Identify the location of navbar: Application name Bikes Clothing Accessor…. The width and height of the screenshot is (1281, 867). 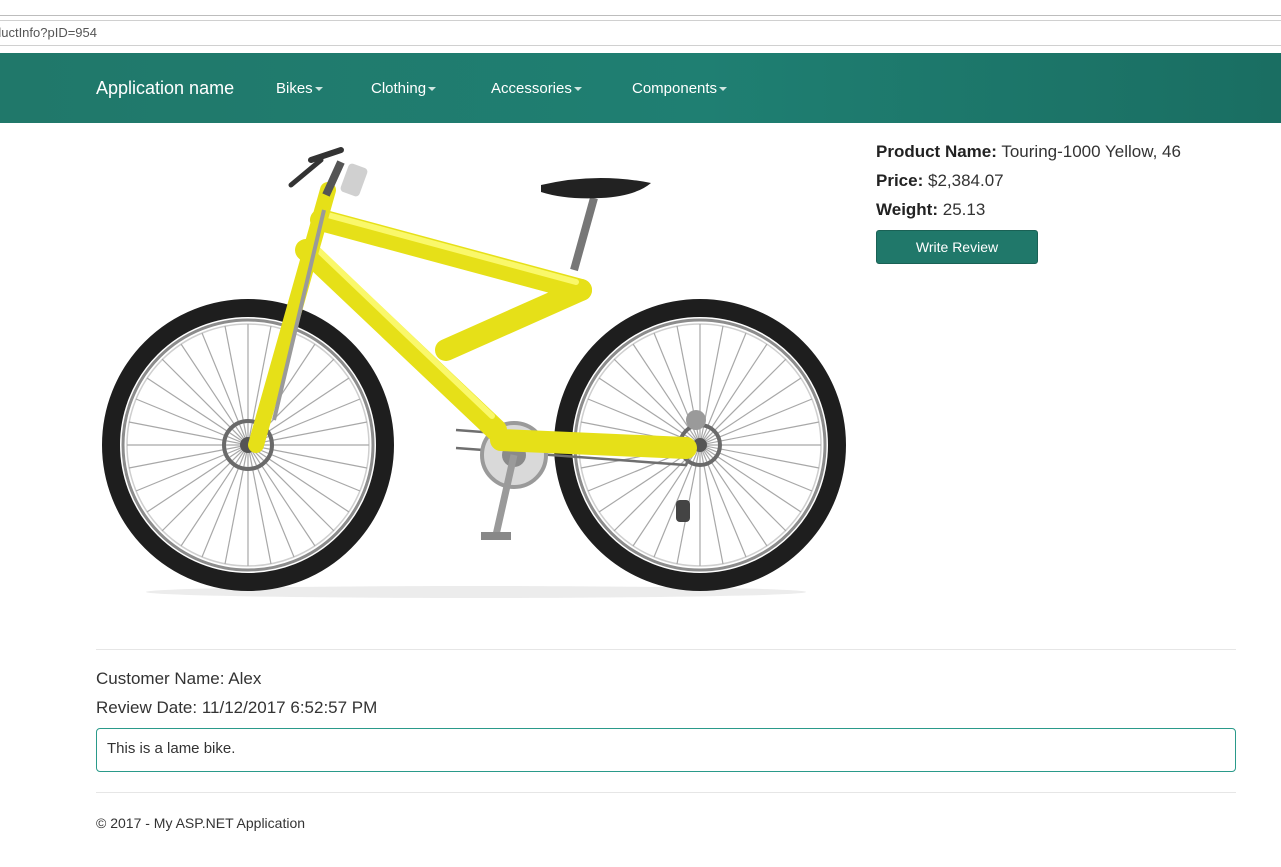
(640, 88).